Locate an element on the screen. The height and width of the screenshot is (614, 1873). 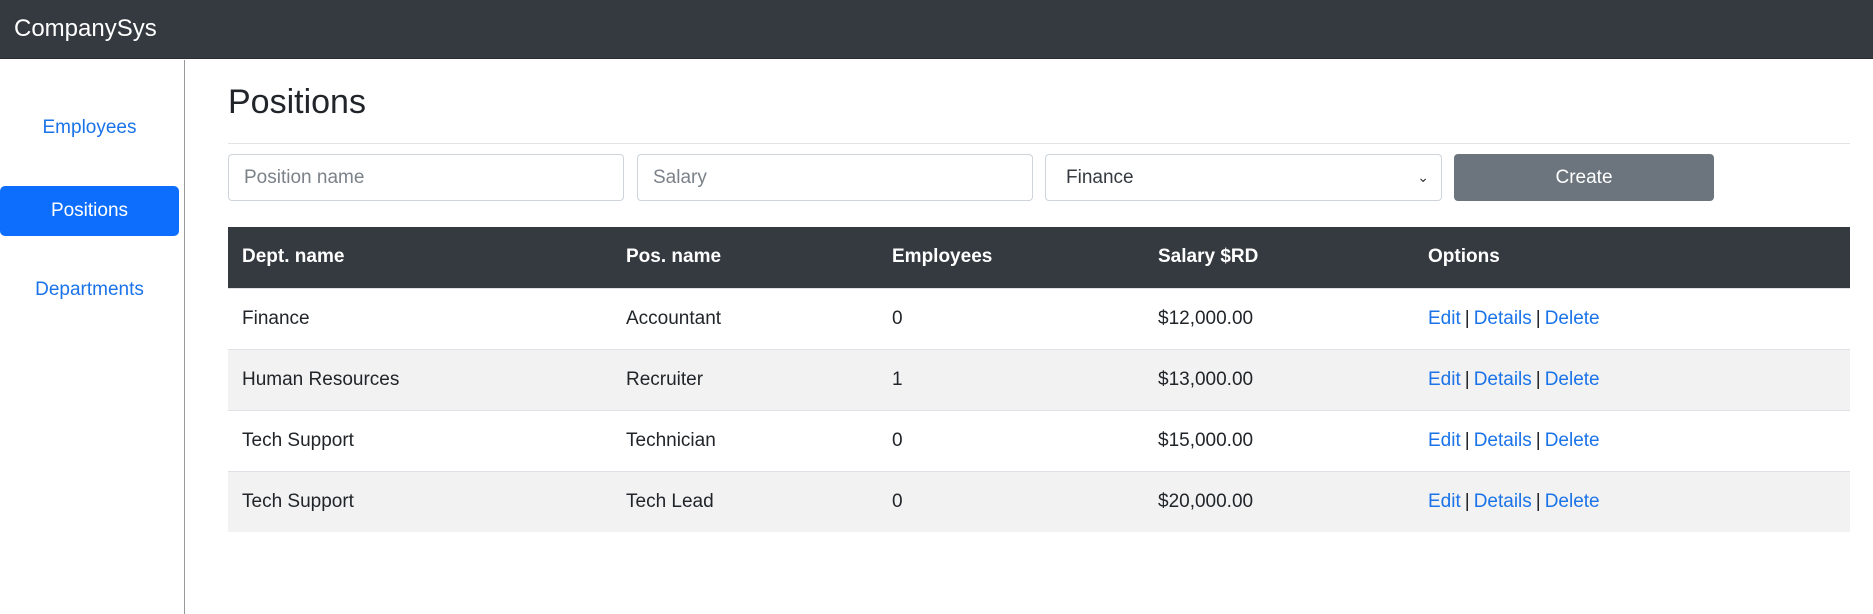
header-employees: Employees is located at coordinates (1011, 257).